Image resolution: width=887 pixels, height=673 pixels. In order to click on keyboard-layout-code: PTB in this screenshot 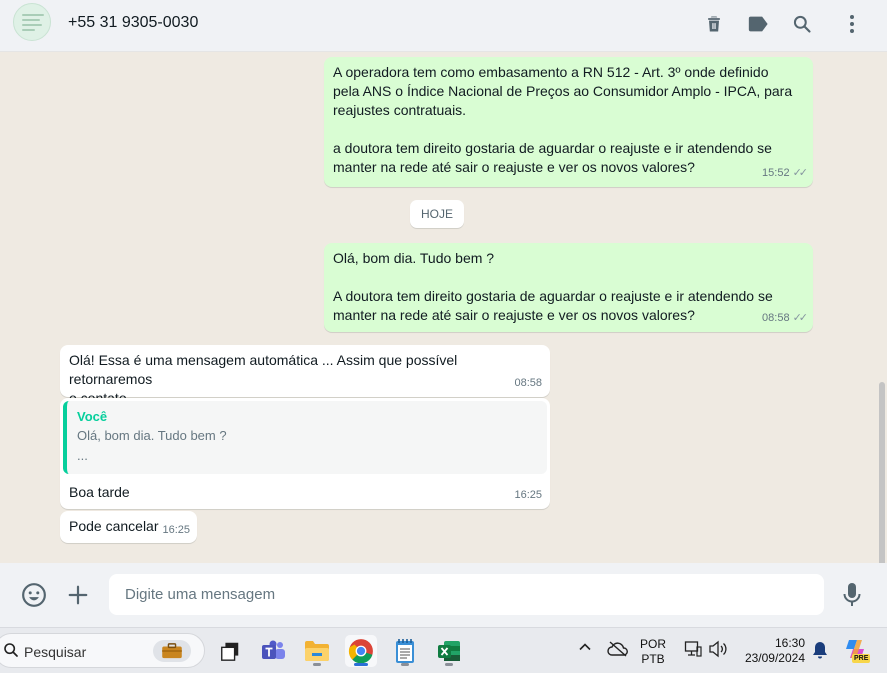, I will do `click(653, 659)`.